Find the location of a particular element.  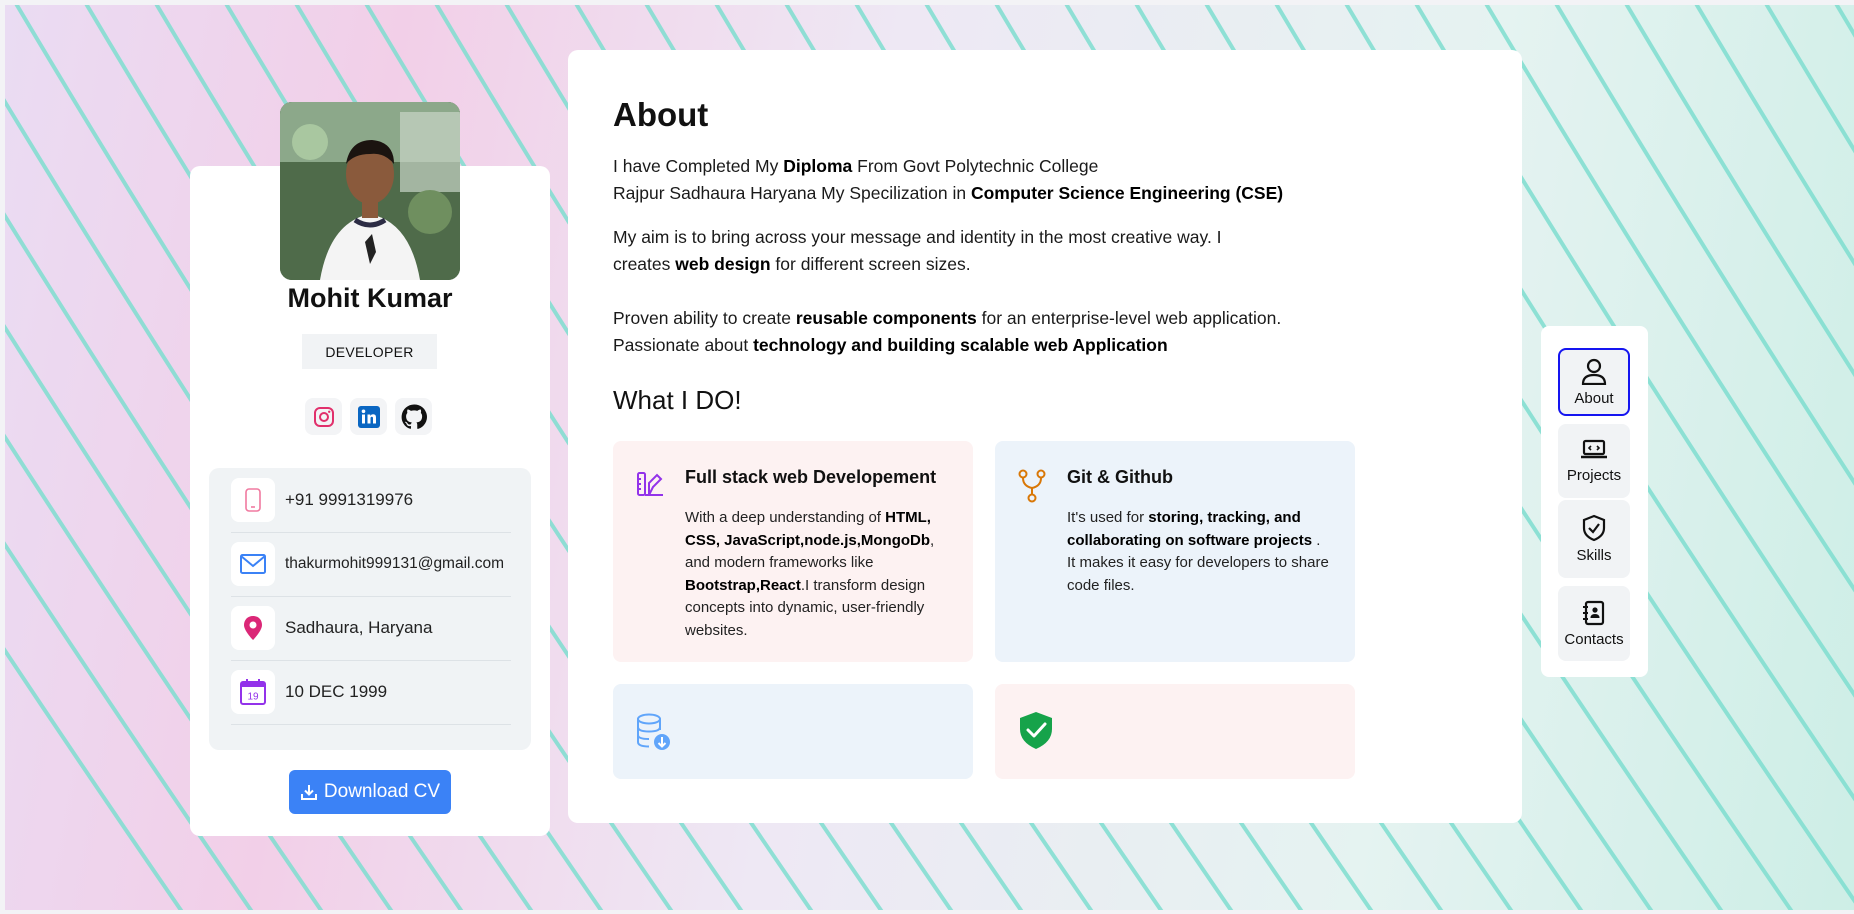

mail-icon is located at coordinates (253, 564).